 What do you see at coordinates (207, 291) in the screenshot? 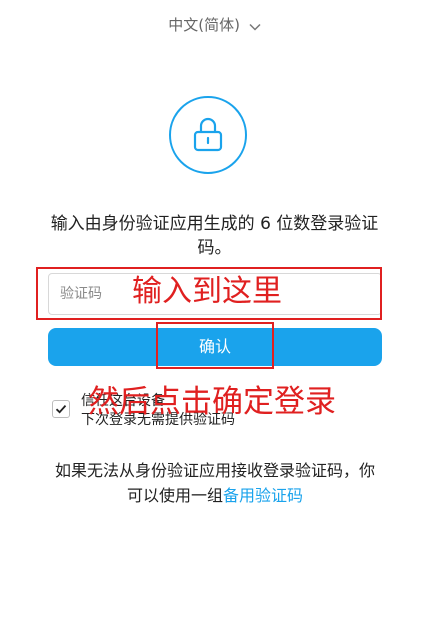
I see `input-annotation-text: 输入到这里` at bounding box center [207, 291].